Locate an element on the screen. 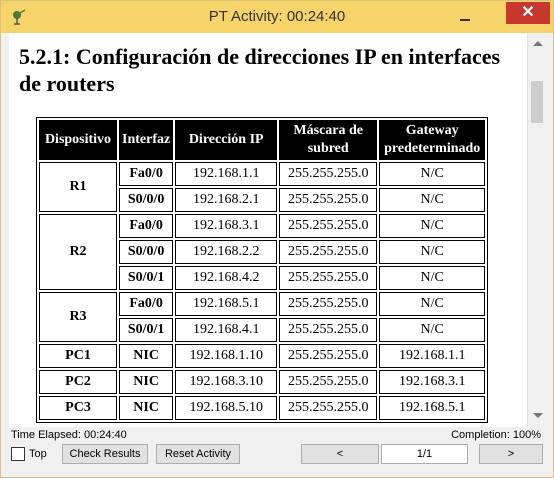  table-row: R2 Fa0/0 192.168.3.1 255.255.255.0 N/C is located at coordinates (262, 252).